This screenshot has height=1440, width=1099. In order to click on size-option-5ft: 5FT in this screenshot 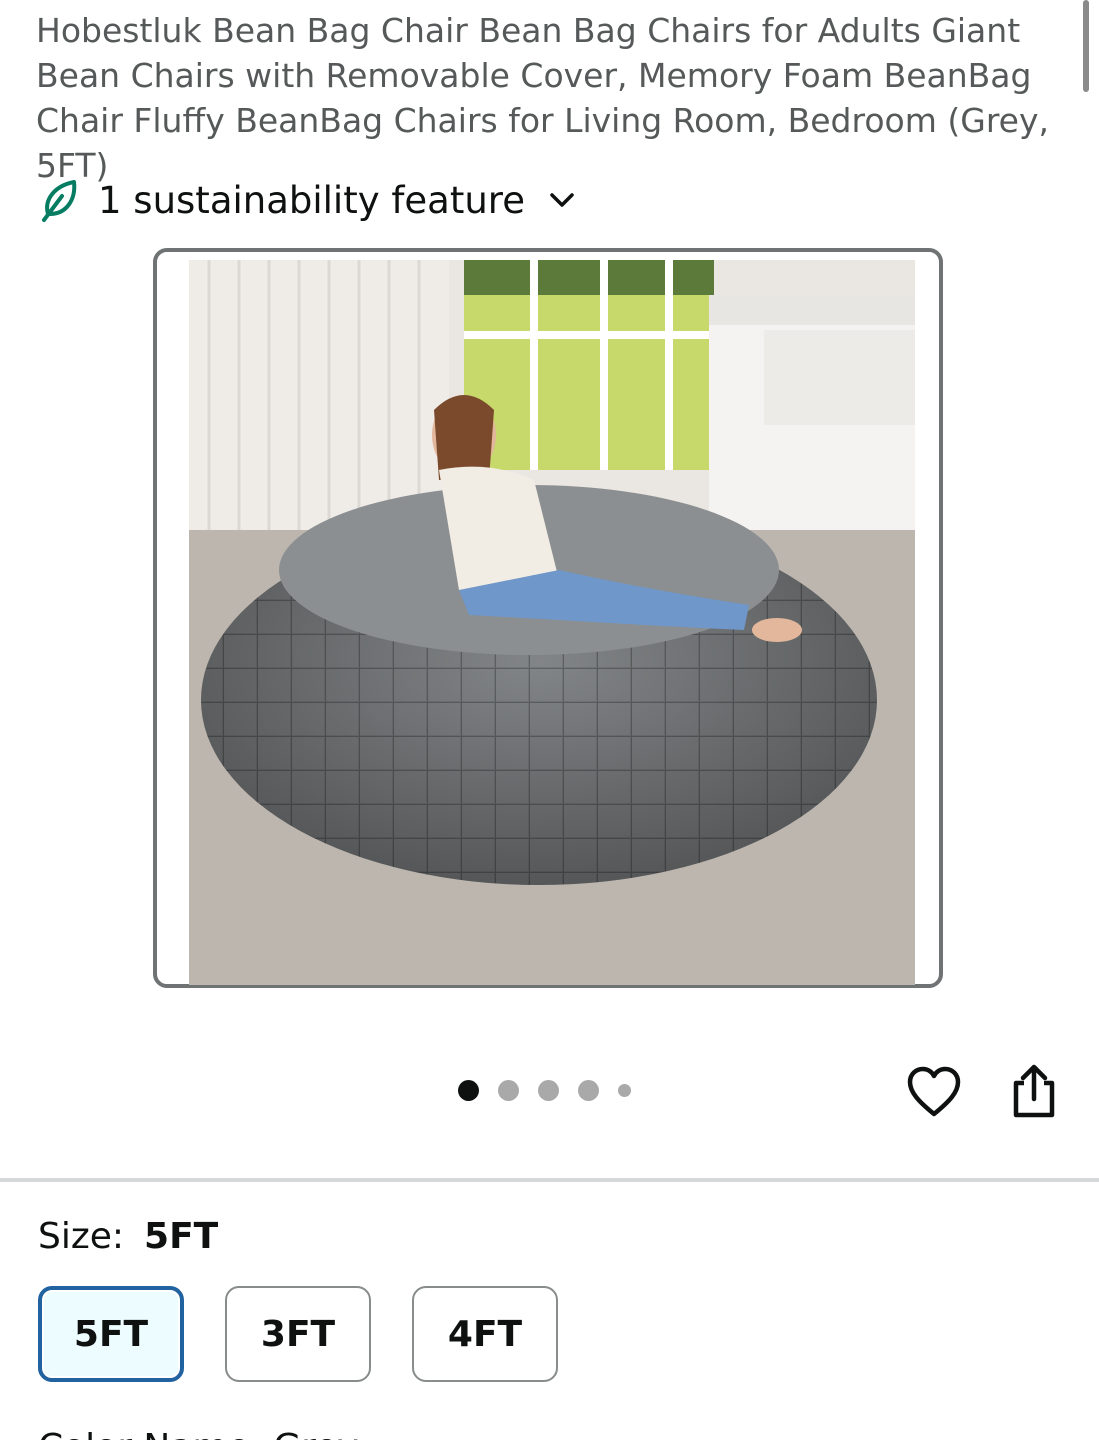, I will do `click(111, 1334)`.